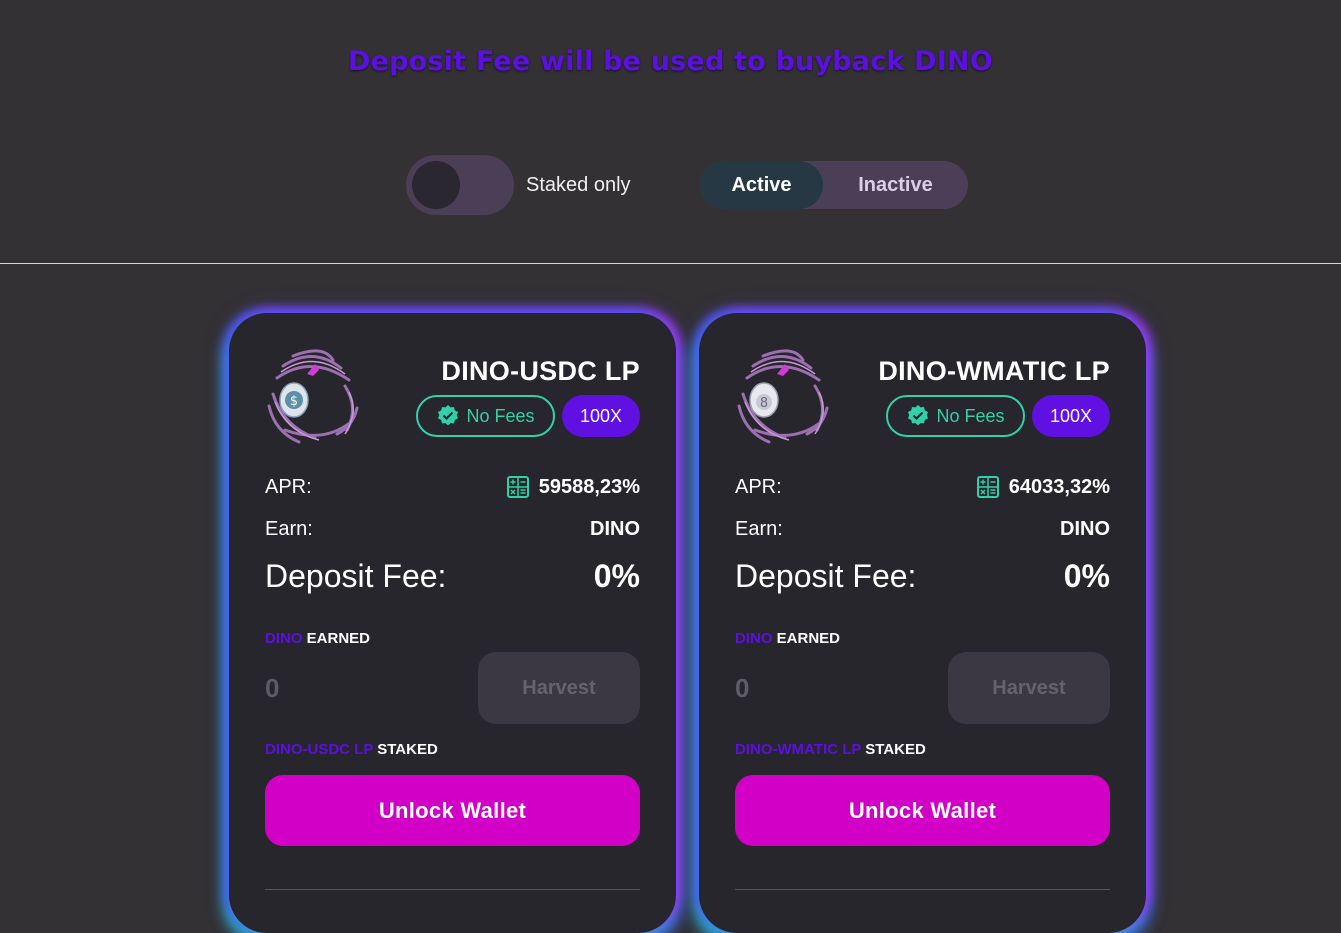 The image size is (1341, 933). Describe the element at coordinates (798, 749) in the screenshot. I see `staked-token: DINO-WMATIC LP` at that location.